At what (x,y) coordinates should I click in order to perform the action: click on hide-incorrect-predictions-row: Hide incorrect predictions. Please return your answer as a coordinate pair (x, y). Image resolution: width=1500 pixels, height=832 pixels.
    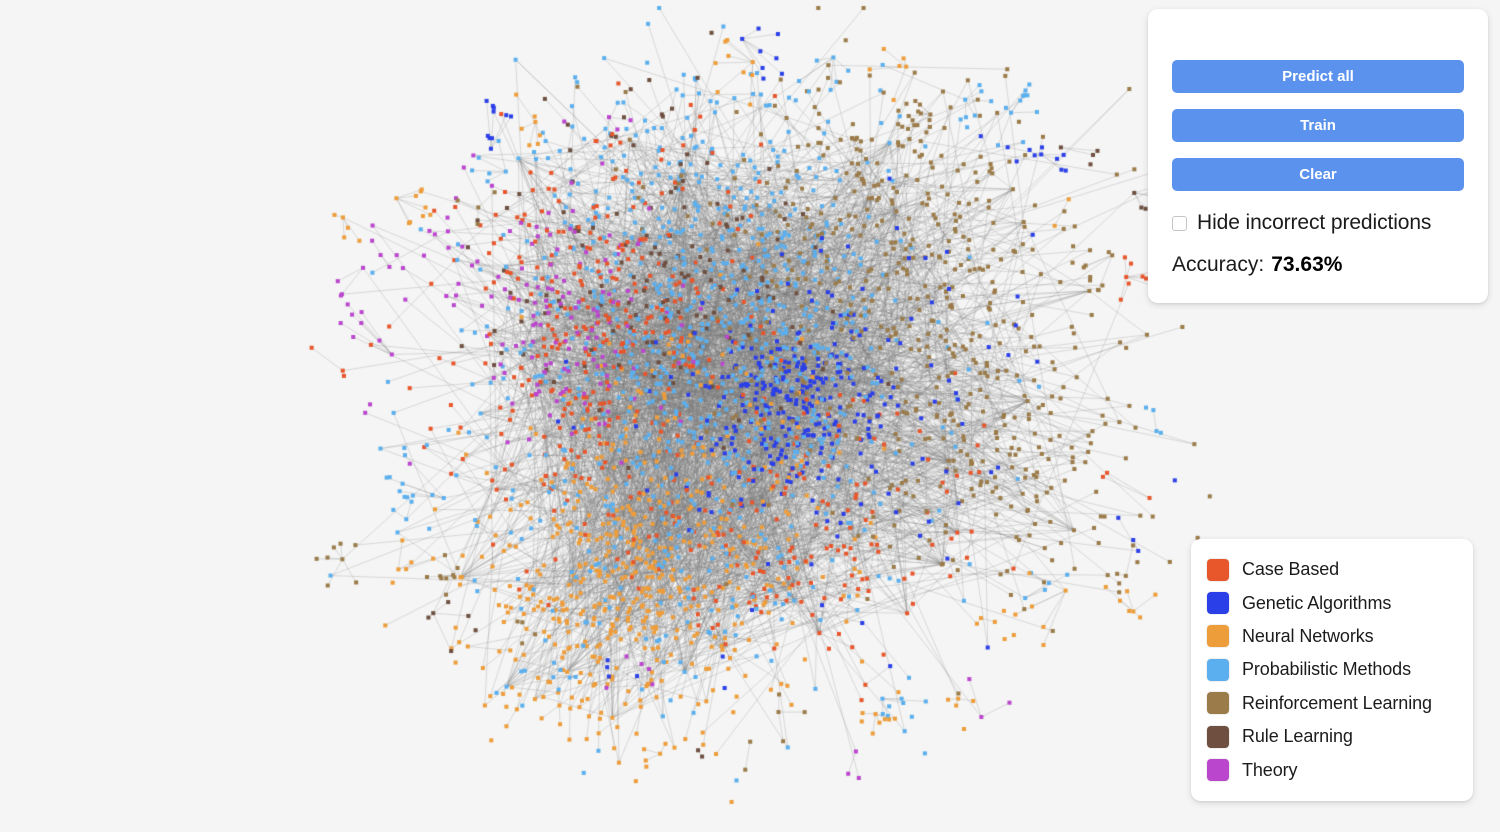
    Looking at the image, I should click on (1318, 223).